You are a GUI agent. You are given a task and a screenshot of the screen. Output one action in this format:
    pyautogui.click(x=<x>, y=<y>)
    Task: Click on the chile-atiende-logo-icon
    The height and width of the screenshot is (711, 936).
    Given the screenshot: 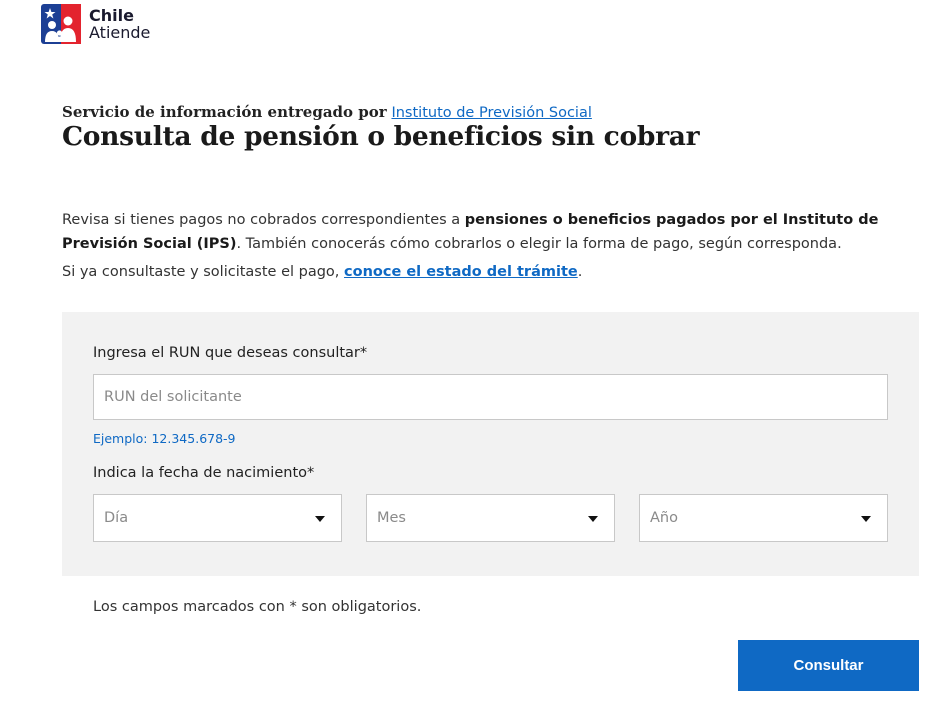 What is the action you would take?
    pyautogui.click(x=61, y=24)
    